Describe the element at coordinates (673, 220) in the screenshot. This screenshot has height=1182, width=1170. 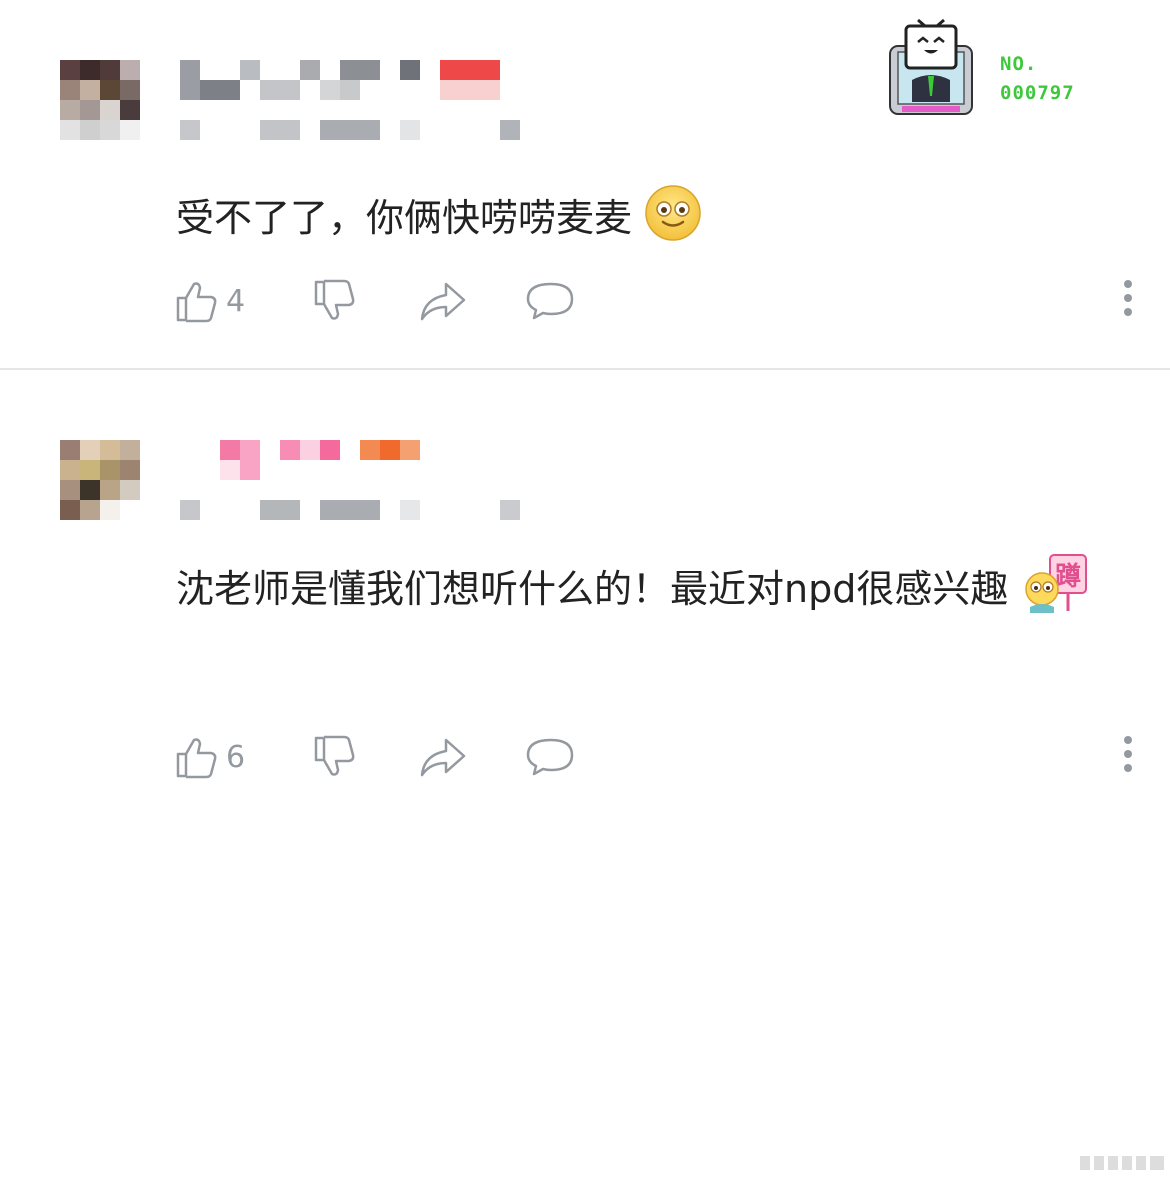
I see `smile-emoji-icon` at that location.